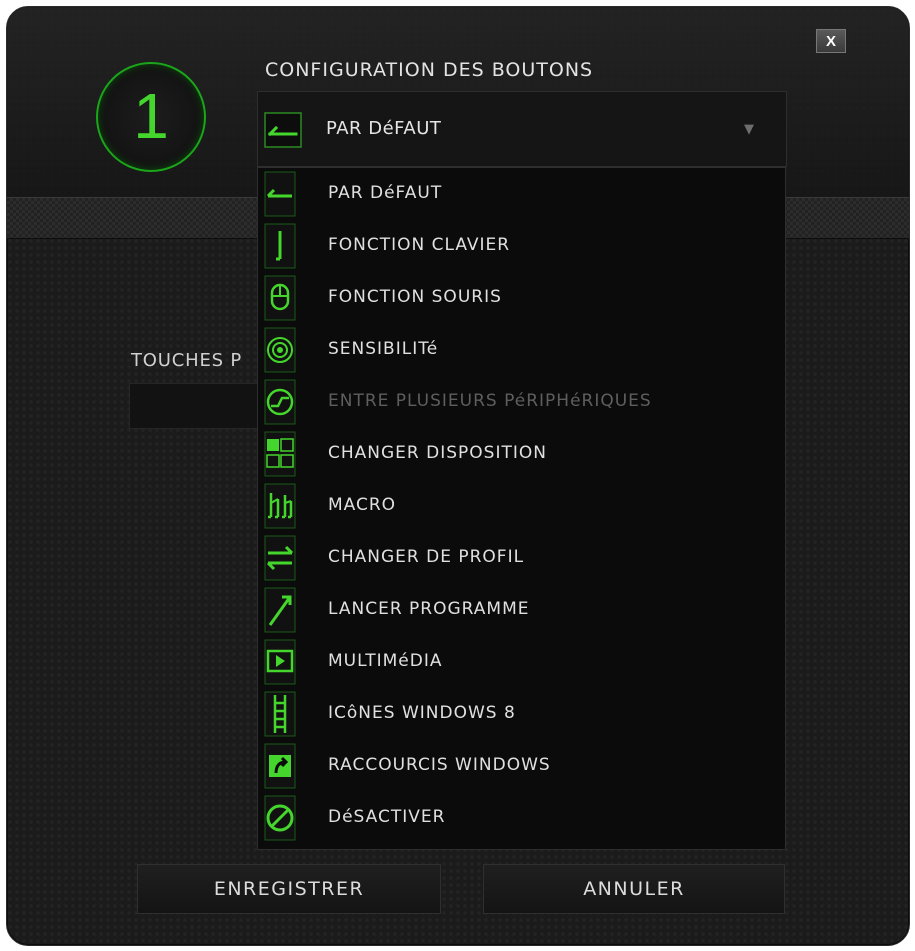 The image size is (915, 951). I want to click on touches-label: TOUCHES P, so click(187, 360).